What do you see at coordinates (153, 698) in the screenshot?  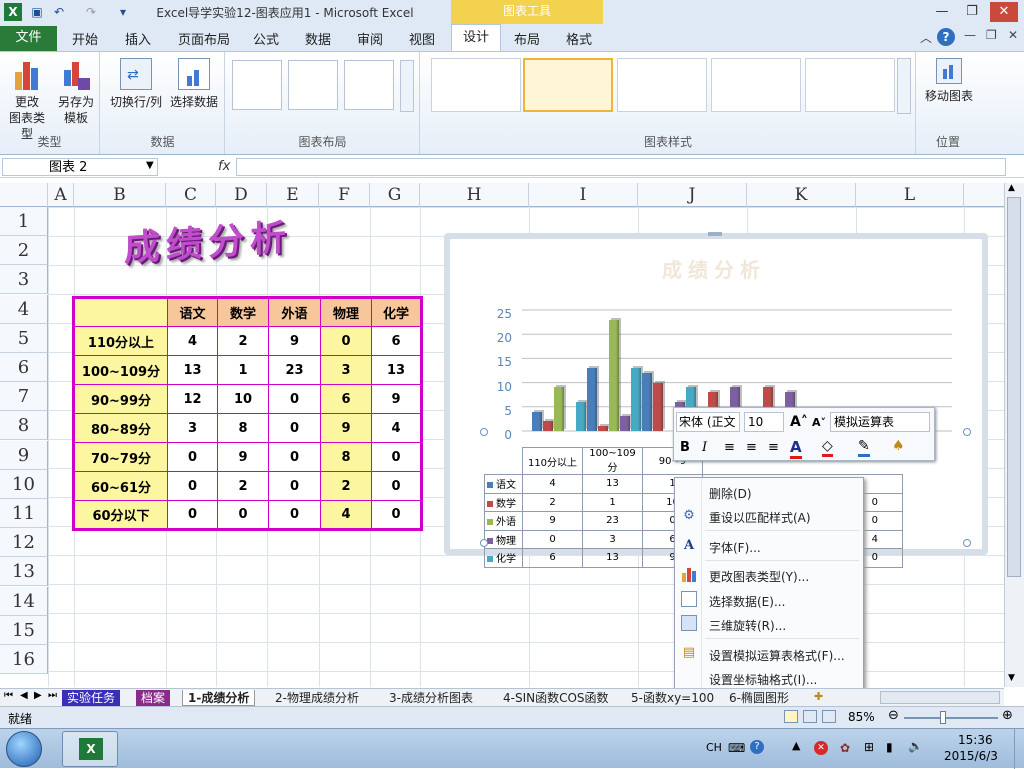 I see `sheet-tab-archive: 档案` at bounding box center [153, 698].